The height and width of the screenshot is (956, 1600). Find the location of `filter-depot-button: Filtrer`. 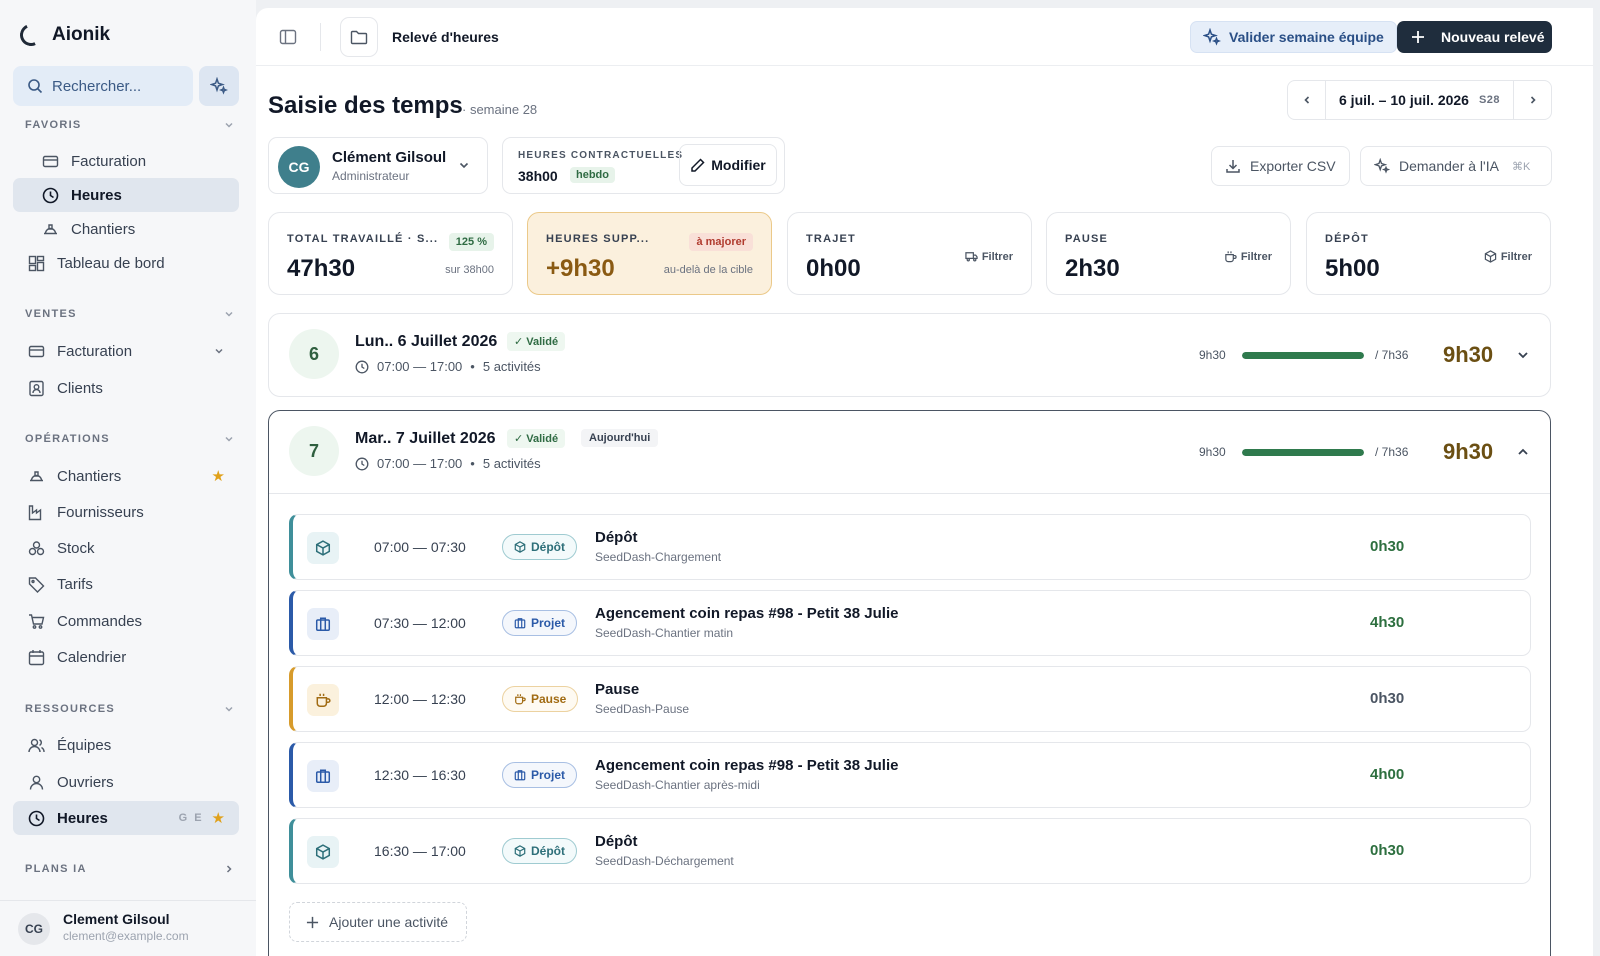

filter-depot-button: Filtrer is located at coordinates (1508, 256).